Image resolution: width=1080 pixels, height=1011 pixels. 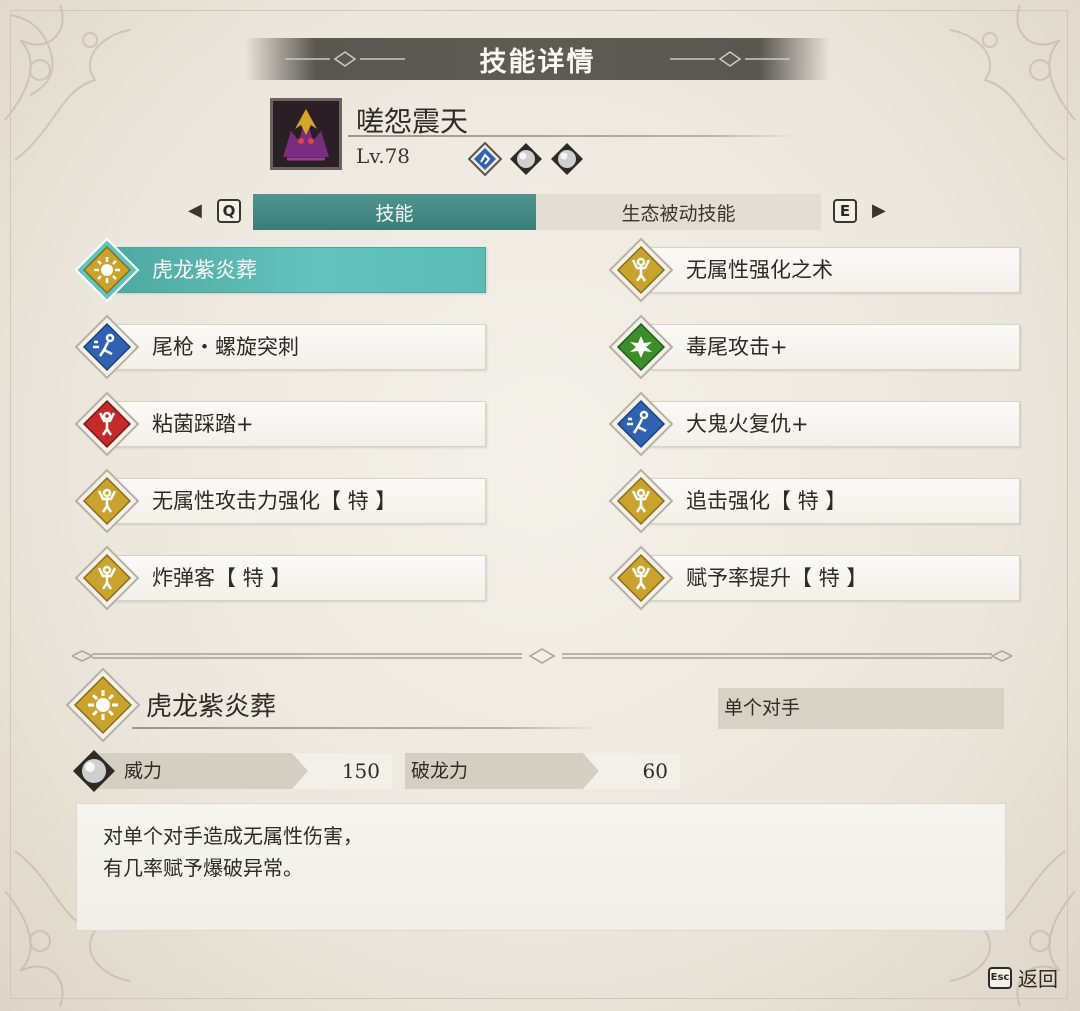 I want to click on monster-portrait, so click(x=306, y=134).